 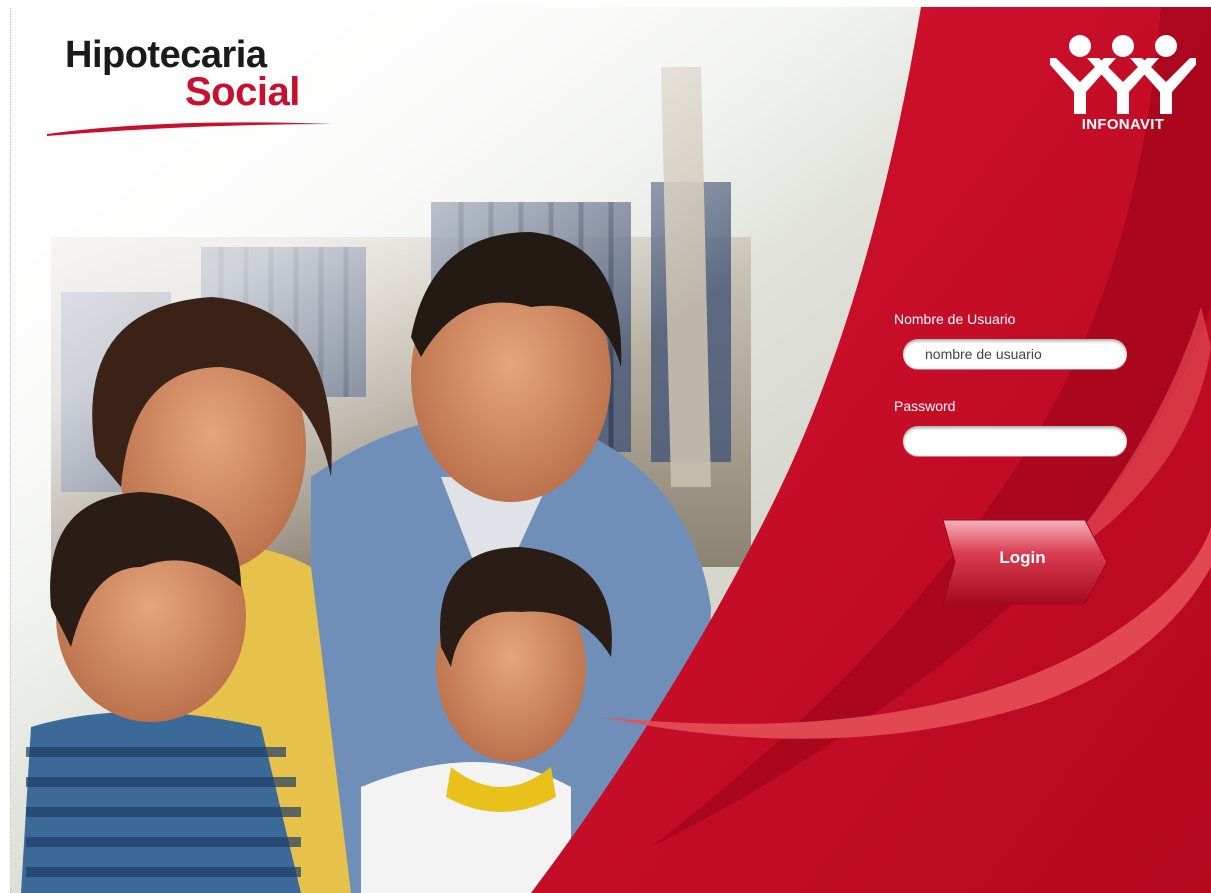 What do you see at coordinates (1015, 441) in the screenshot?
I see `password-input` at bounding box center [1015, 441].